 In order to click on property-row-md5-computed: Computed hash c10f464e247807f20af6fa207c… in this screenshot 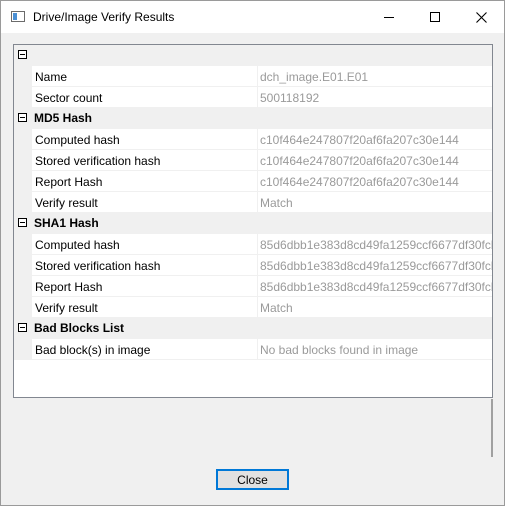, I will do `click(253, 139)`.